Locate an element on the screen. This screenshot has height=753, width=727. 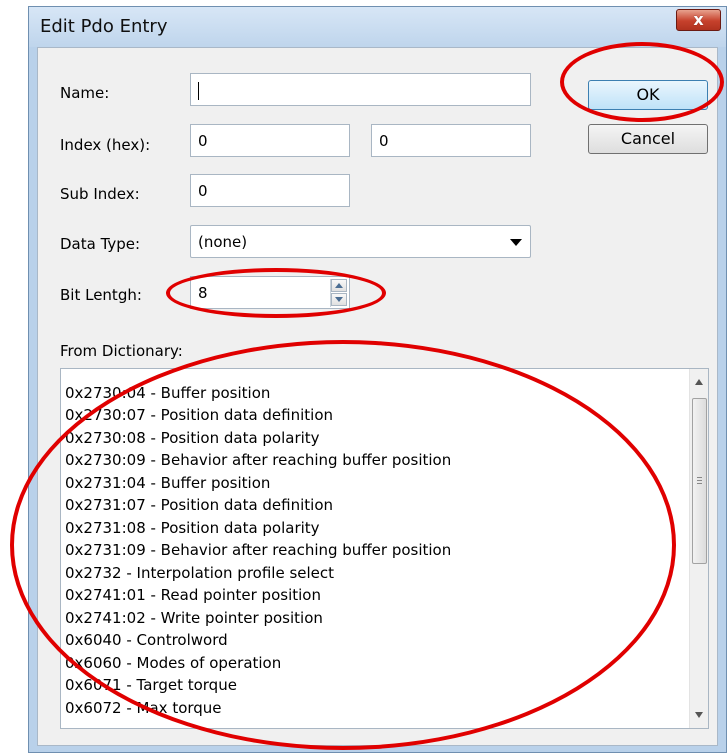
bitlength-label: Bit Lentgh: is located at coordinates (101, 295).